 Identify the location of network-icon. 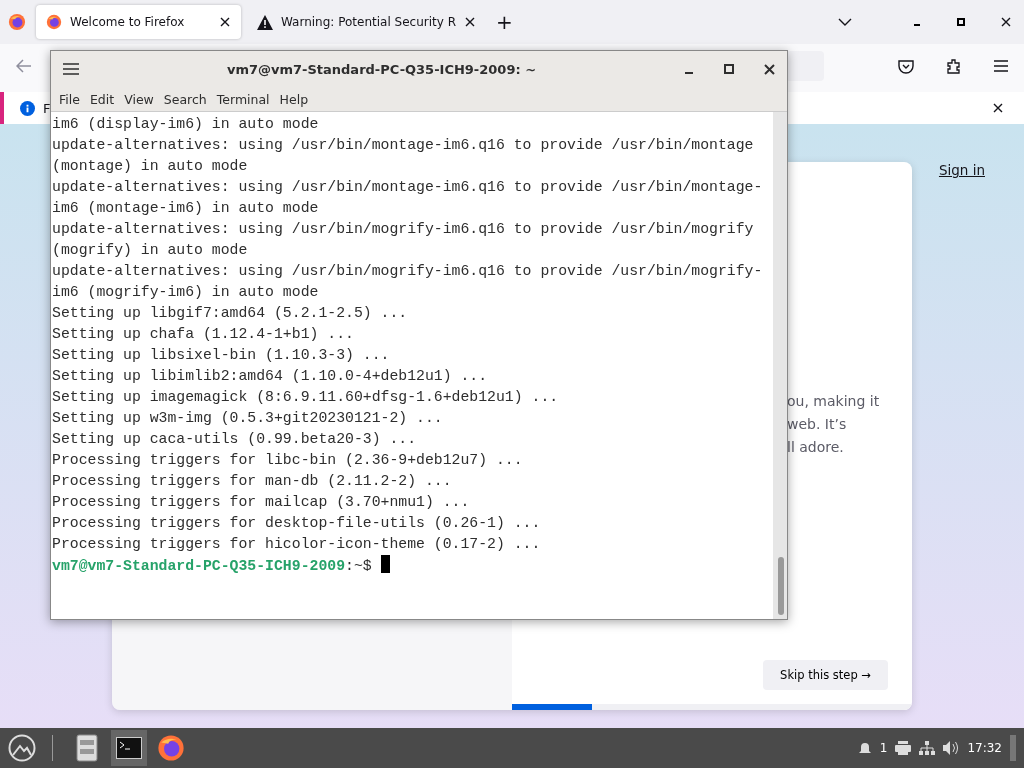
(927, 748).